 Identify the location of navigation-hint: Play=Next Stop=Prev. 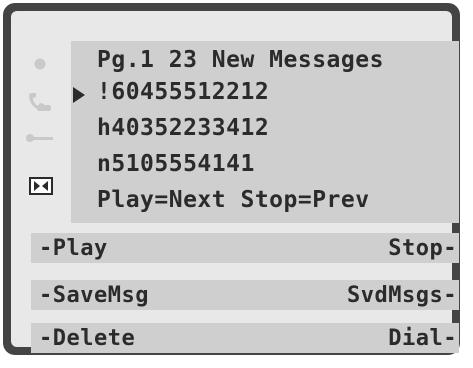
(233, 200).